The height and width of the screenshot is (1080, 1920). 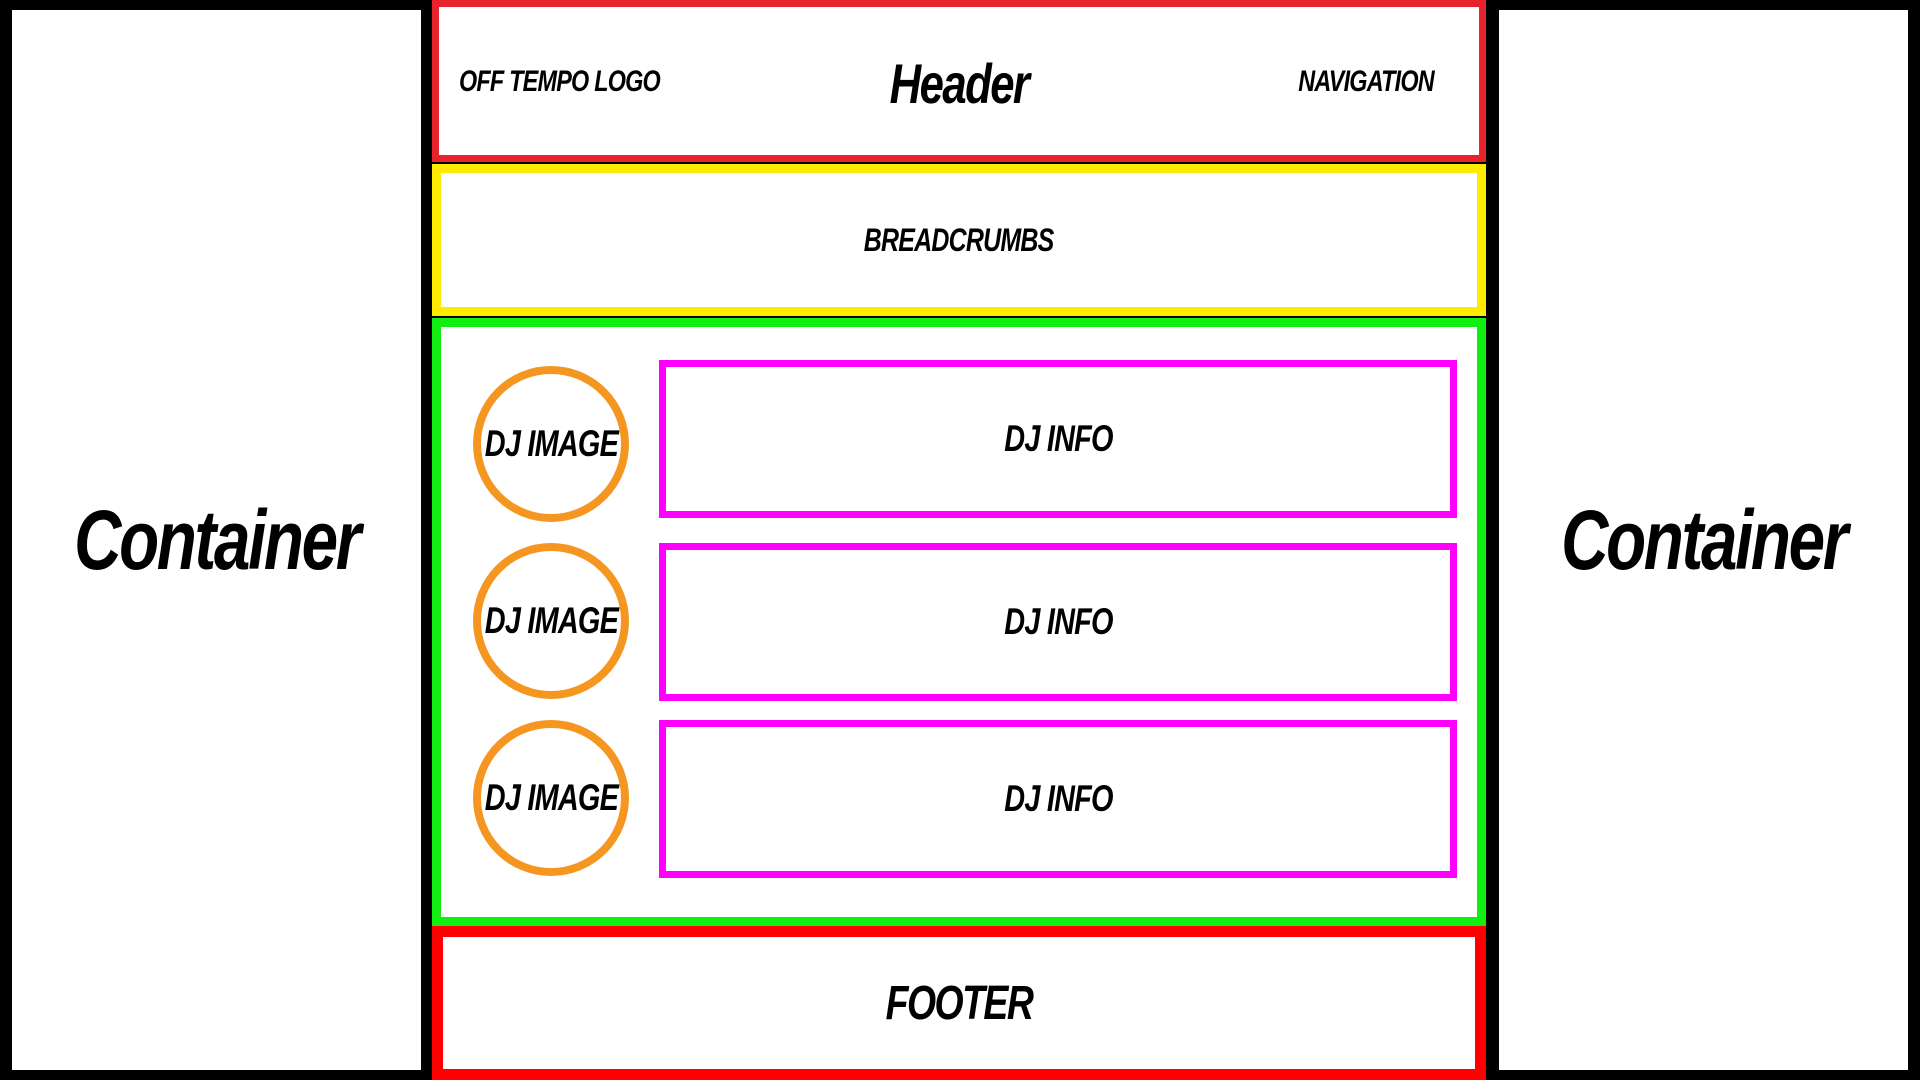 I want to click on breadcrumbs-label: BREADCRUMBS, so click(x=959, y=239).